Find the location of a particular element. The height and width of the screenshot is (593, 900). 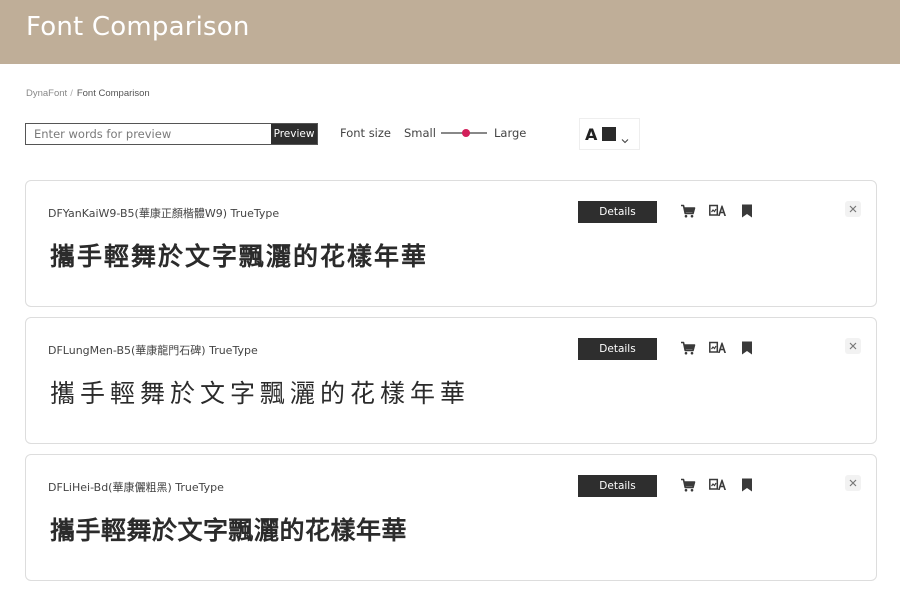

font-size-slider-thumb is located at coordinates (466, 133).